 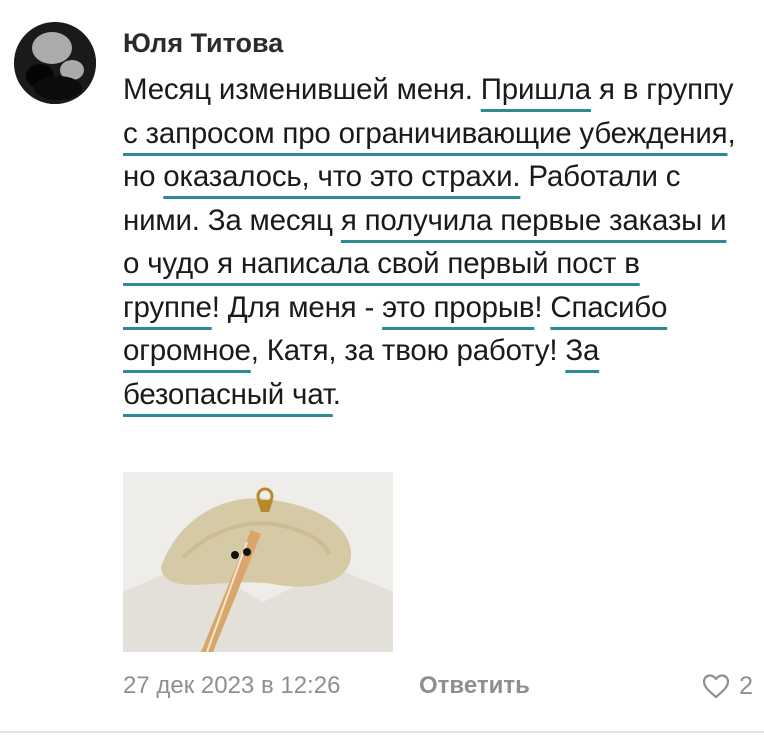 What do you see at coordinates (474, 686) in the screenshot?
I see `reply-button: Ответить` at bounding box center [474, 686].